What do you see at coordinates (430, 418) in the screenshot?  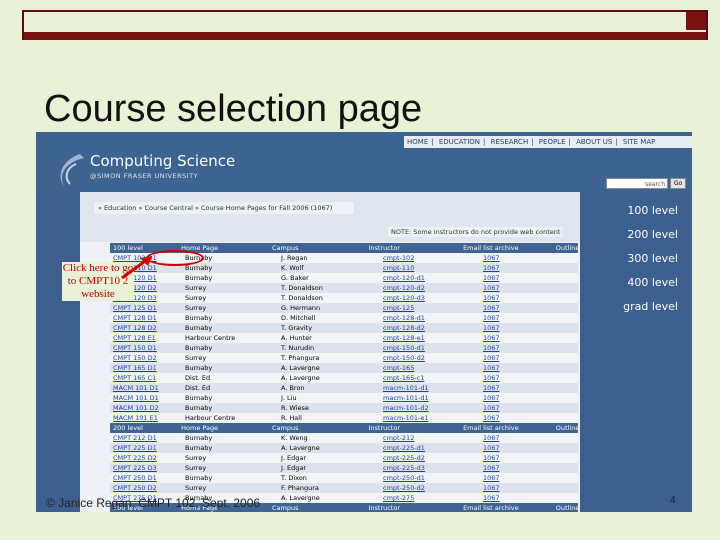 I see `email-archive-link: macm-101-e1` at bounding box center [430, 418].